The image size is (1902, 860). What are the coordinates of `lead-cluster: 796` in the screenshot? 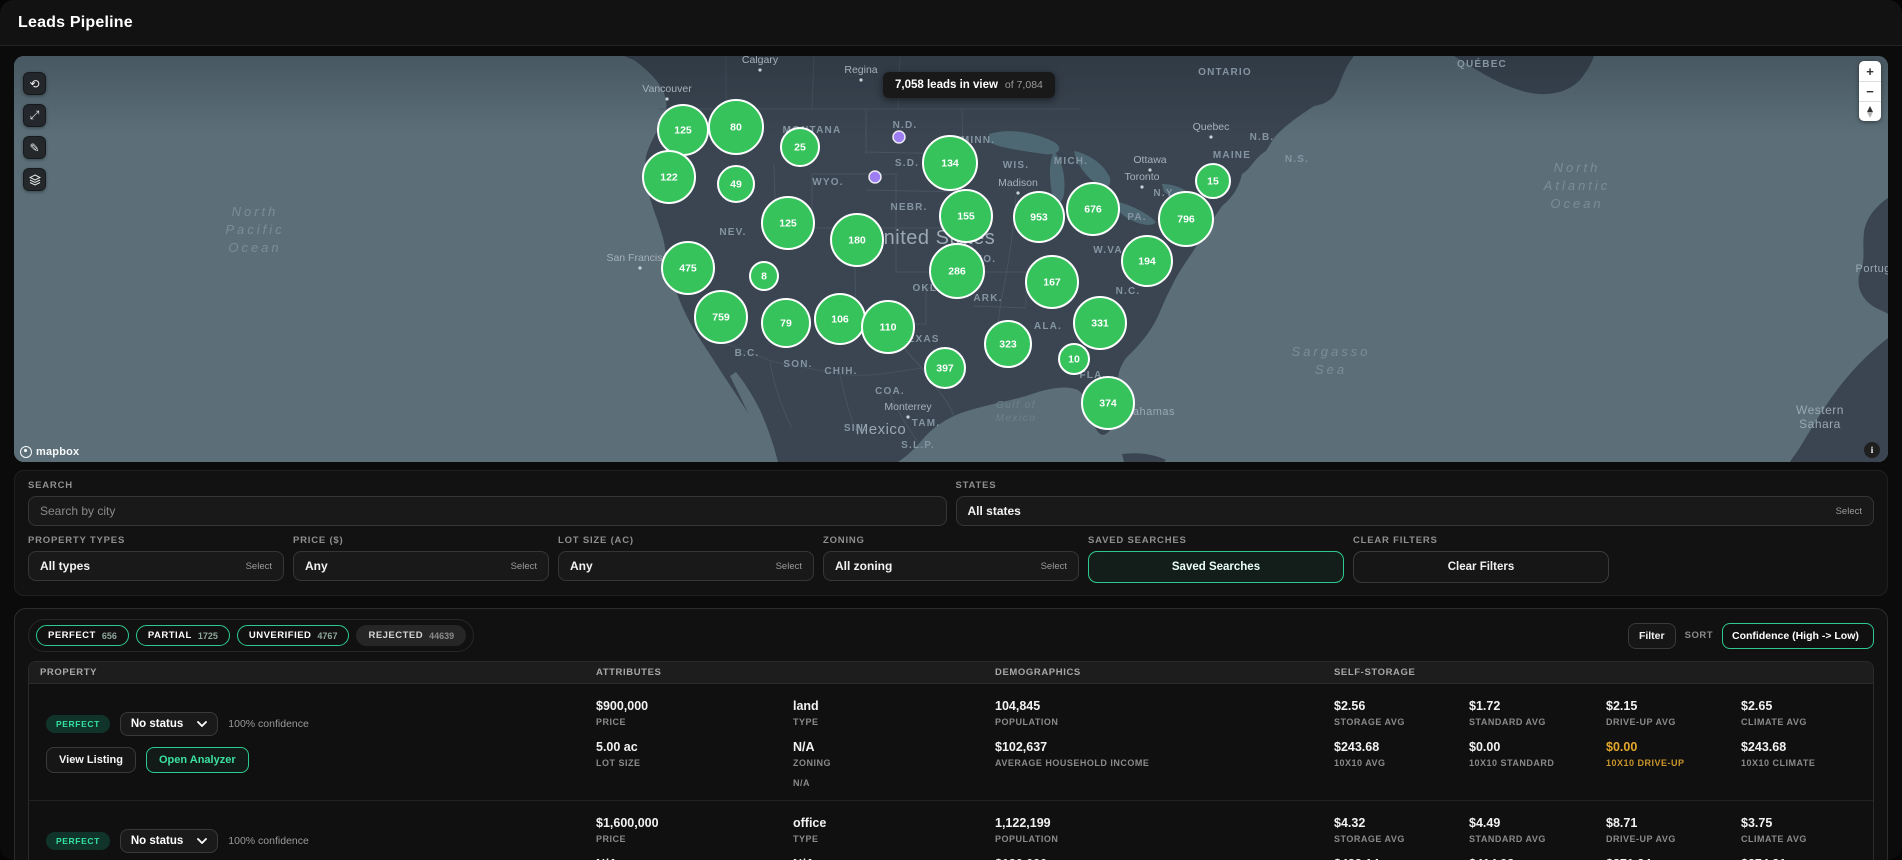 It's located at (1186, 219).